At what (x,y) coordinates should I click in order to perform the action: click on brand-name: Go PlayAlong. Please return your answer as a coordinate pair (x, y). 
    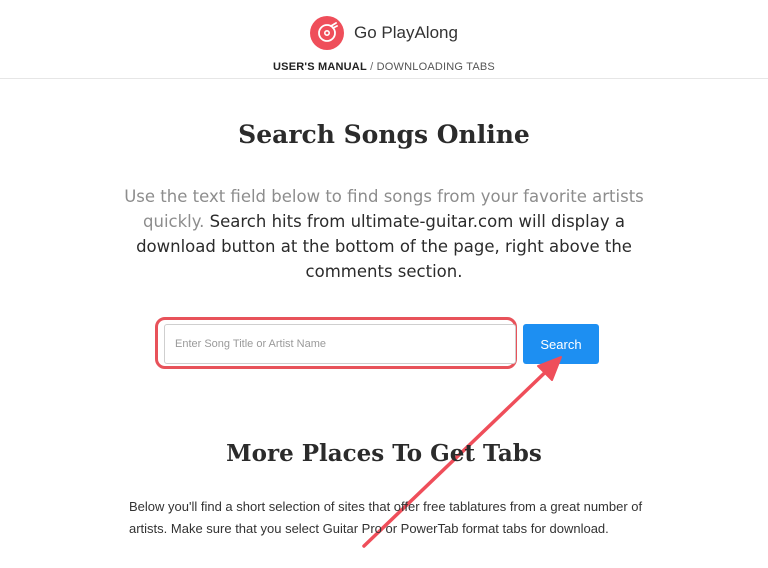
    Looking at the image, I should click on (406, 32).